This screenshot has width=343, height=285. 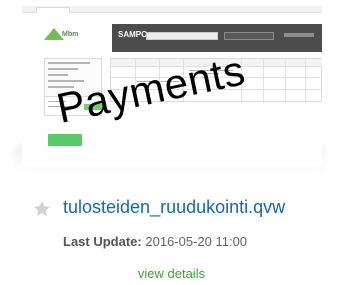 What do you see at coordinates (174, 207) in the screenshot?
I see `document-title-link: tulosteiden_ruudukointi.qvw` at bounding box center [174, 207].